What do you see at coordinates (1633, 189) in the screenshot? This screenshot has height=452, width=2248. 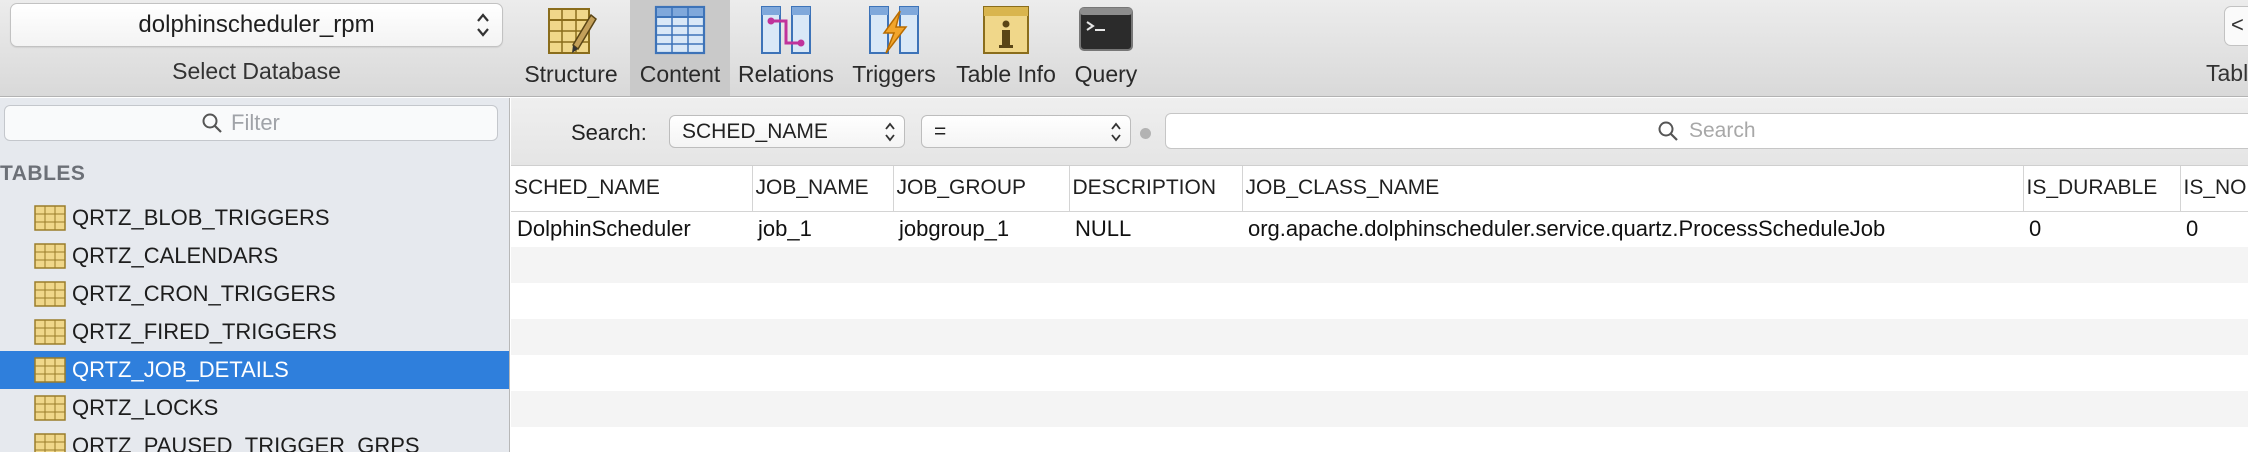 I see `column-header: JOB_CLASS_NAME` at bounding box center [1633, 189].